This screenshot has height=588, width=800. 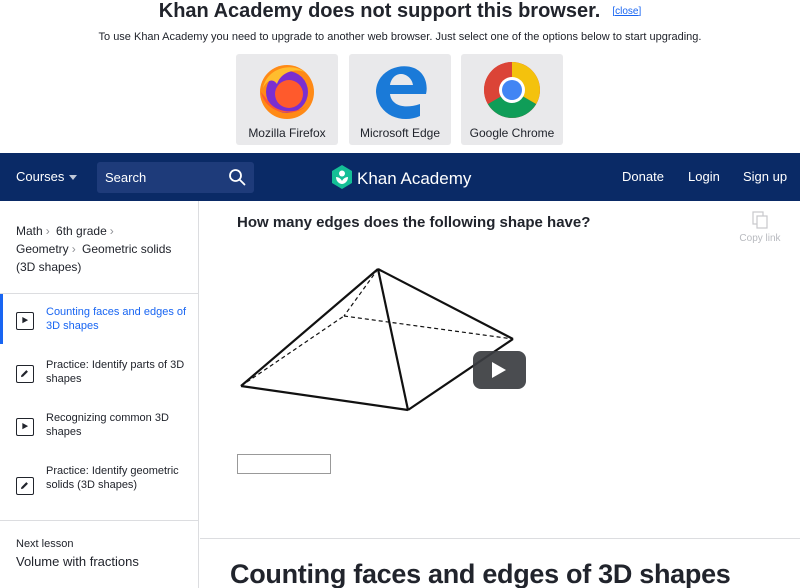 I want to click on firefox-icon, so click(x=287, y=92).